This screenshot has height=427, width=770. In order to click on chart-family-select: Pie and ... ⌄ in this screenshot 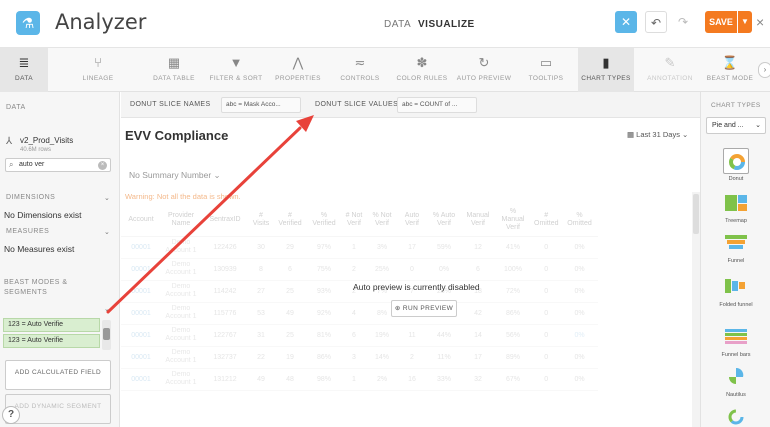, I will do `click(736, 125)`.